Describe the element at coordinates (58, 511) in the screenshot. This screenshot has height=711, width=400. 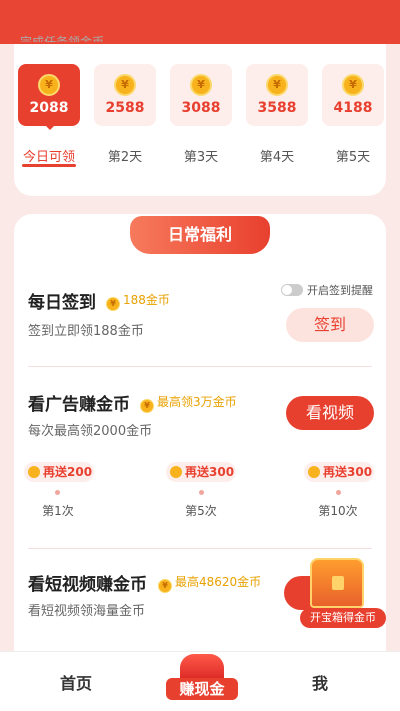
I see `bonus-times-1: 第1次` at that location.